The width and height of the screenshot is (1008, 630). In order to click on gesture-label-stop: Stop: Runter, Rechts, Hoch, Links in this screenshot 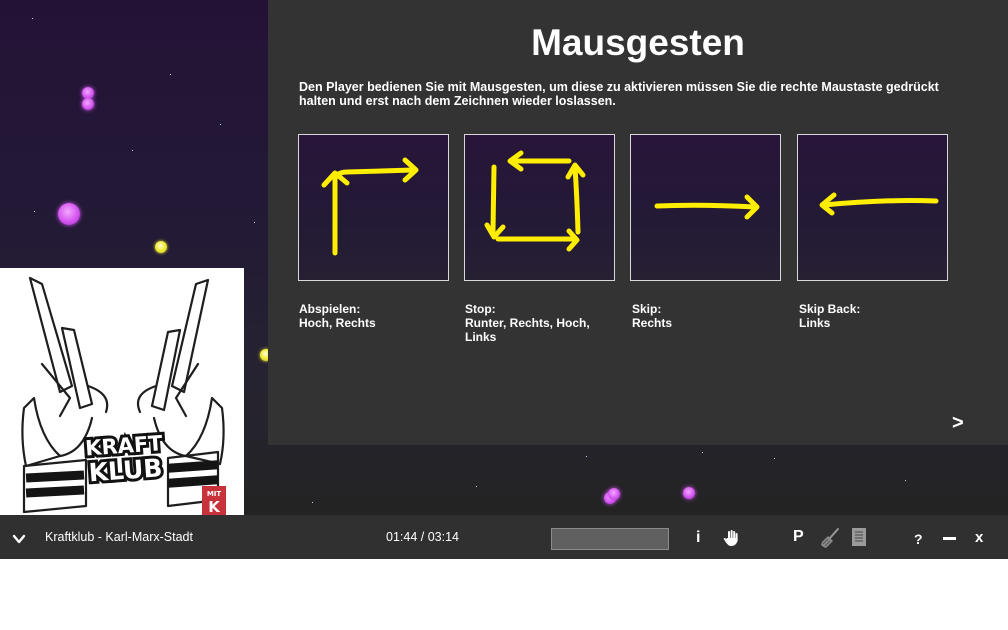, I will do `click(532, 323)`.